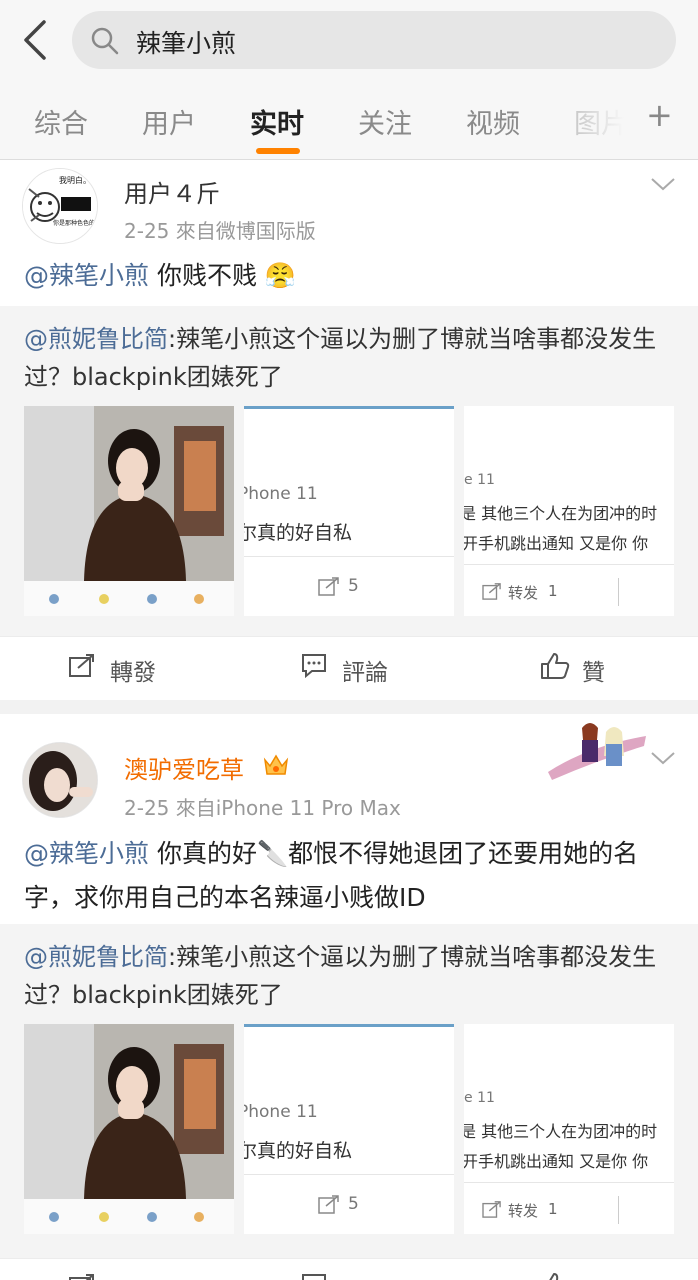  I want to click on tab-video: 视频, so click(493, 121).